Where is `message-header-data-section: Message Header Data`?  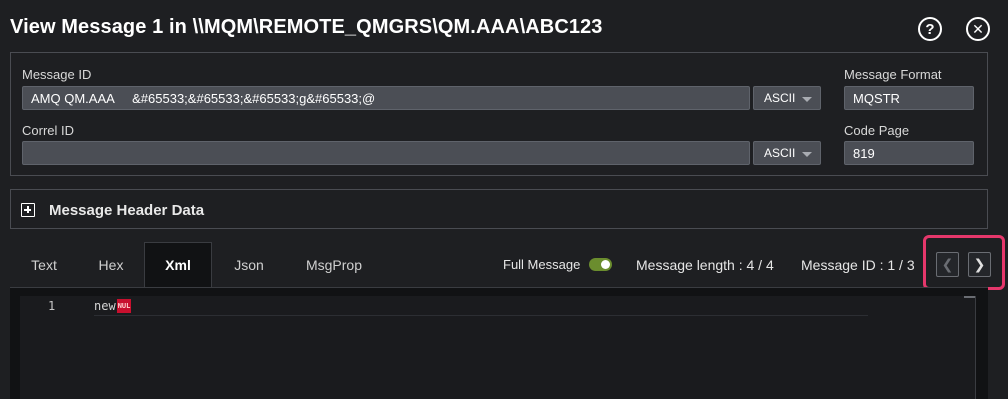
message-header-data-section: Message Header Data is located at coordinates (499, 209).